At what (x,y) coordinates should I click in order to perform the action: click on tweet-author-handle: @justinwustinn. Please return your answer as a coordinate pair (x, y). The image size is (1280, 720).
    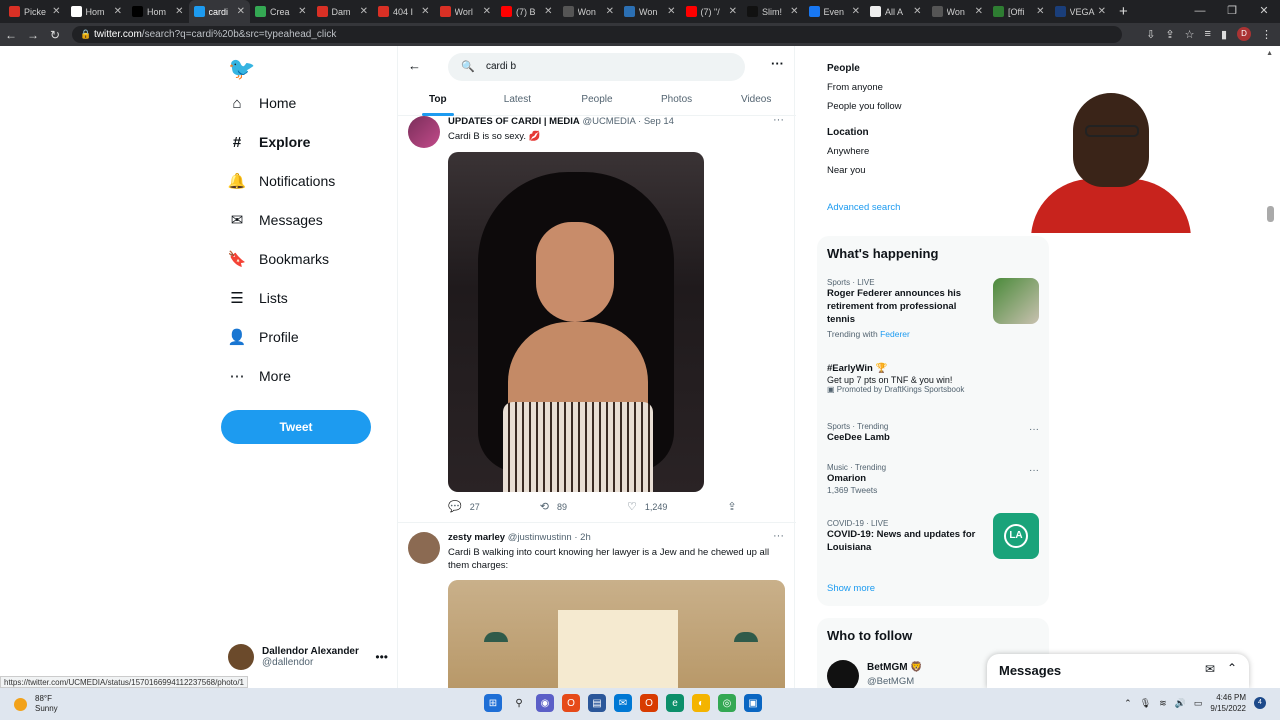
    Looking at the image, I should click on (540, 537).